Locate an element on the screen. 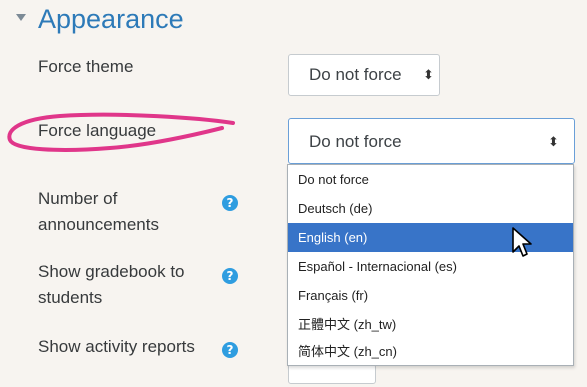 Image resolution: width=587 pixels, height=387 pixels. force-language-value: Do not force is located at coordinates (355, 141).